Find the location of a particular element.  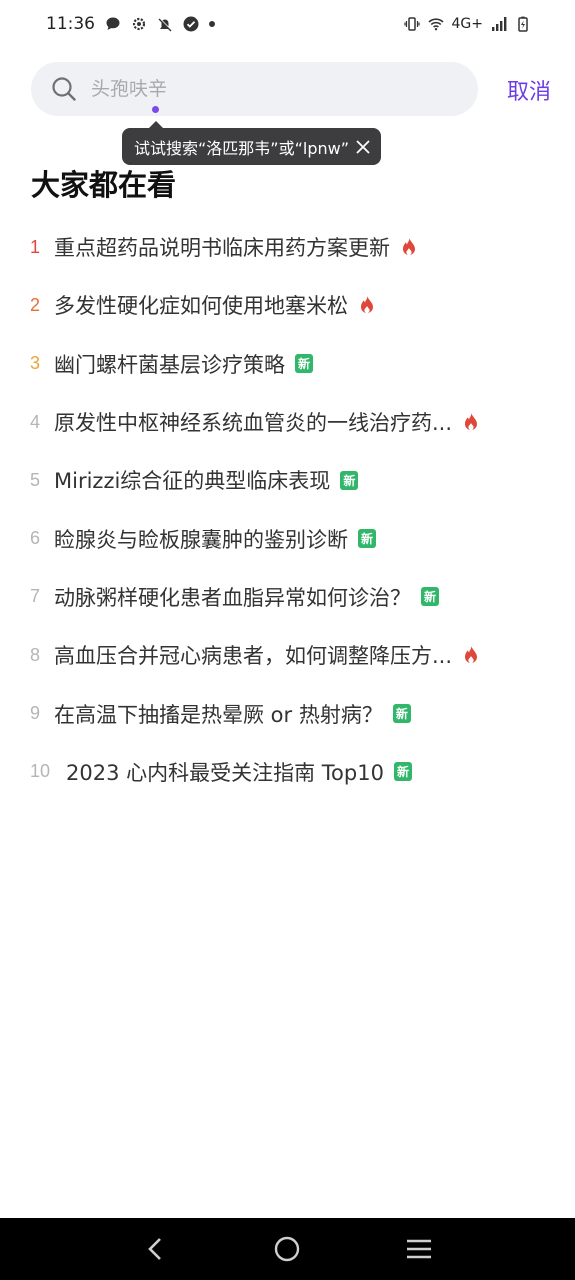

rank-number: 10 is located at coordinates (40, 771).